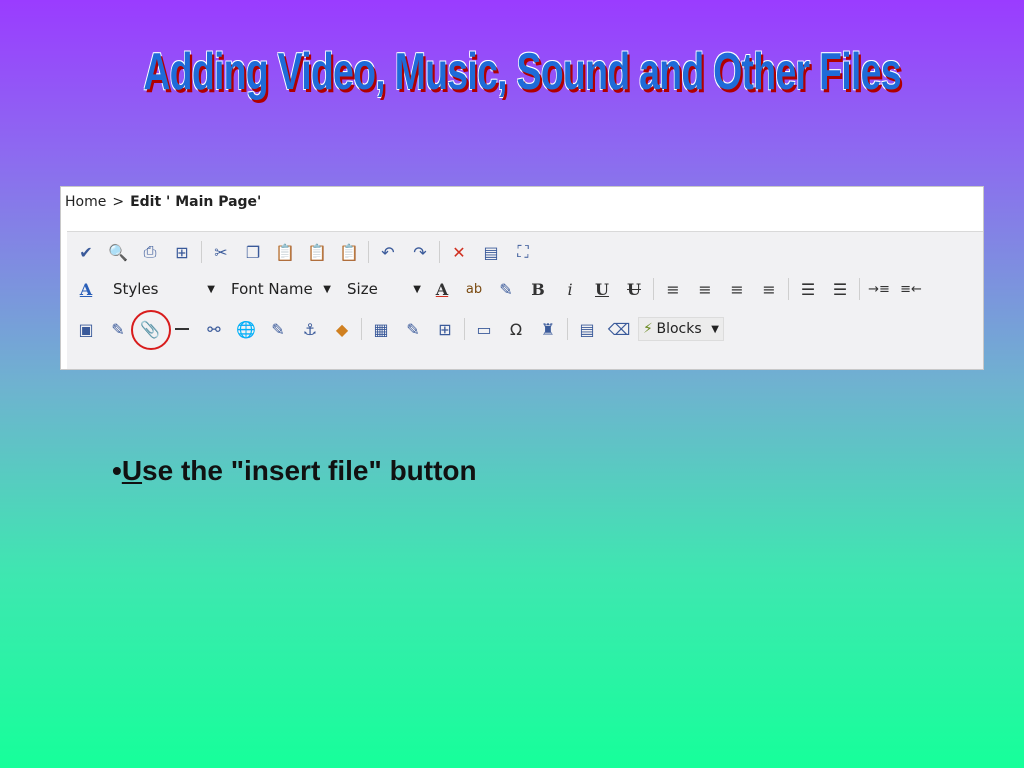 This screenshot has width=1024, height=768. Describe the element at coordinates (221, 252) in the screenshot. I see `cut-icon: ✂` at that location.